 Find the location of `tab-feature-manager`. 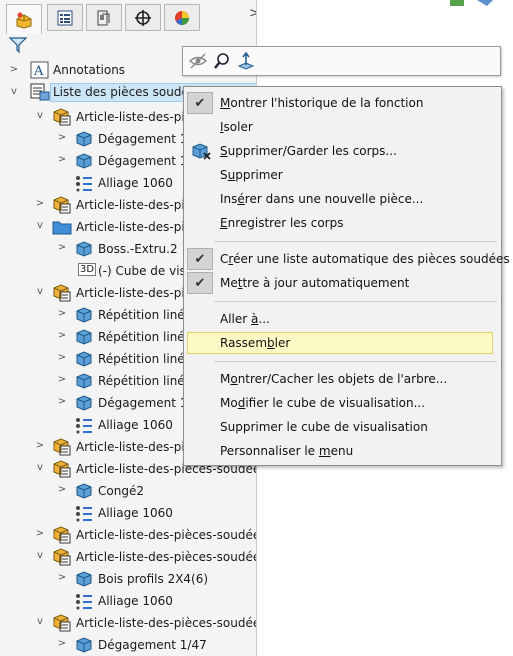

tab-feature-manager is located at coordinates (24, 19).